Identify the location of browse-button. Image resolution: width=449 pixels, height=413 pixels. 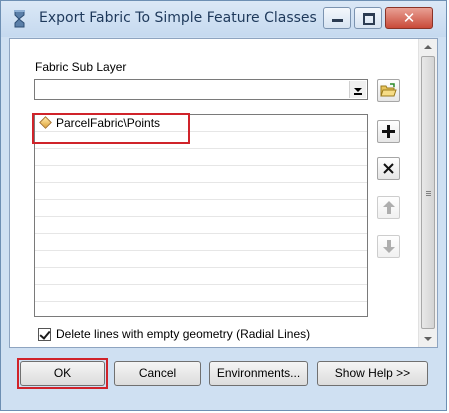
(388, 90).